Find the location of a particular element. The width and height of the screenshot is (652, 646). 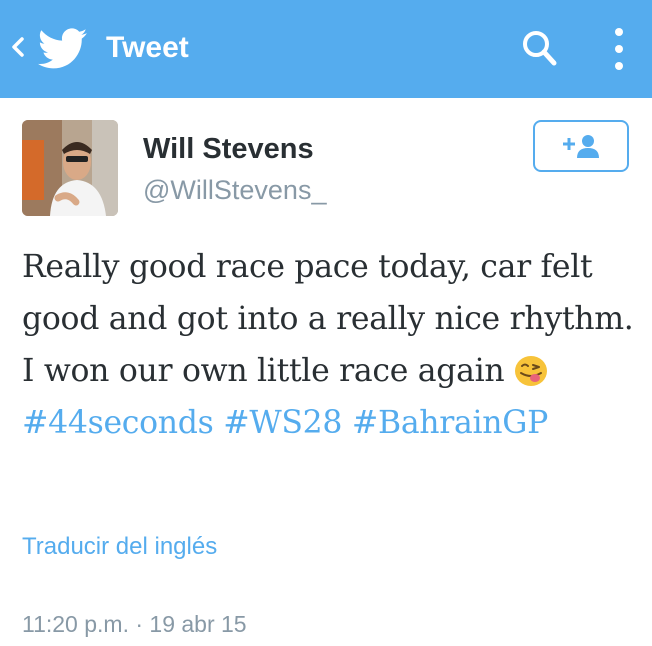

search-button is located at coordinates (540, 48).